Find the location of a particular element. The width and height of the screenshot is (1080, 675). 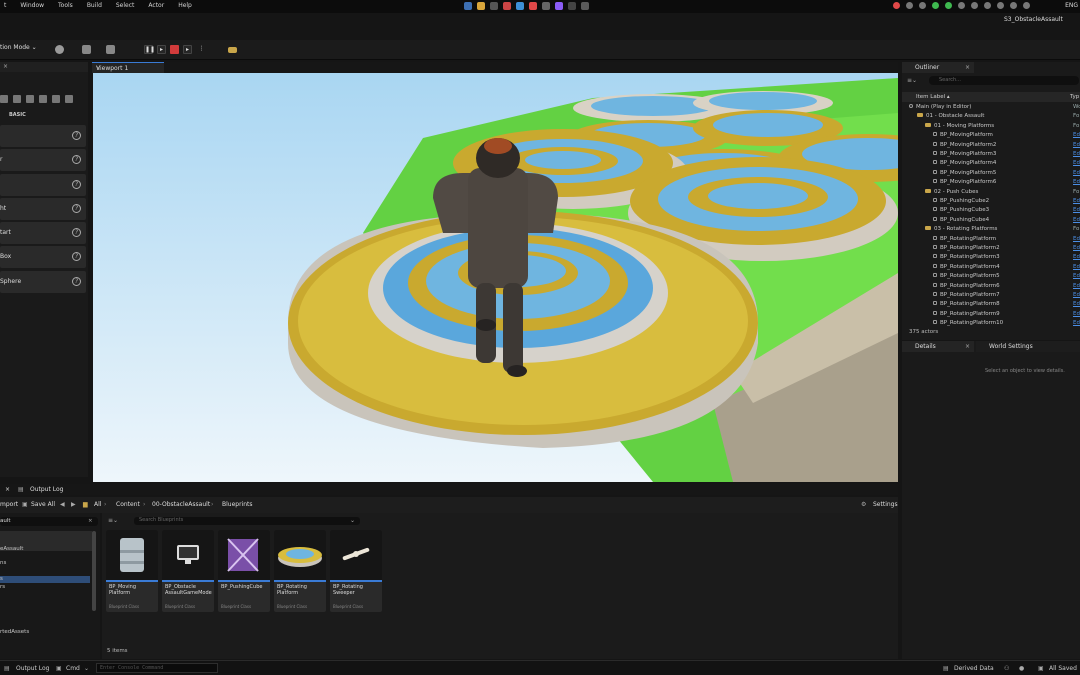

place-item: r? is located at coordinates (43, 160).